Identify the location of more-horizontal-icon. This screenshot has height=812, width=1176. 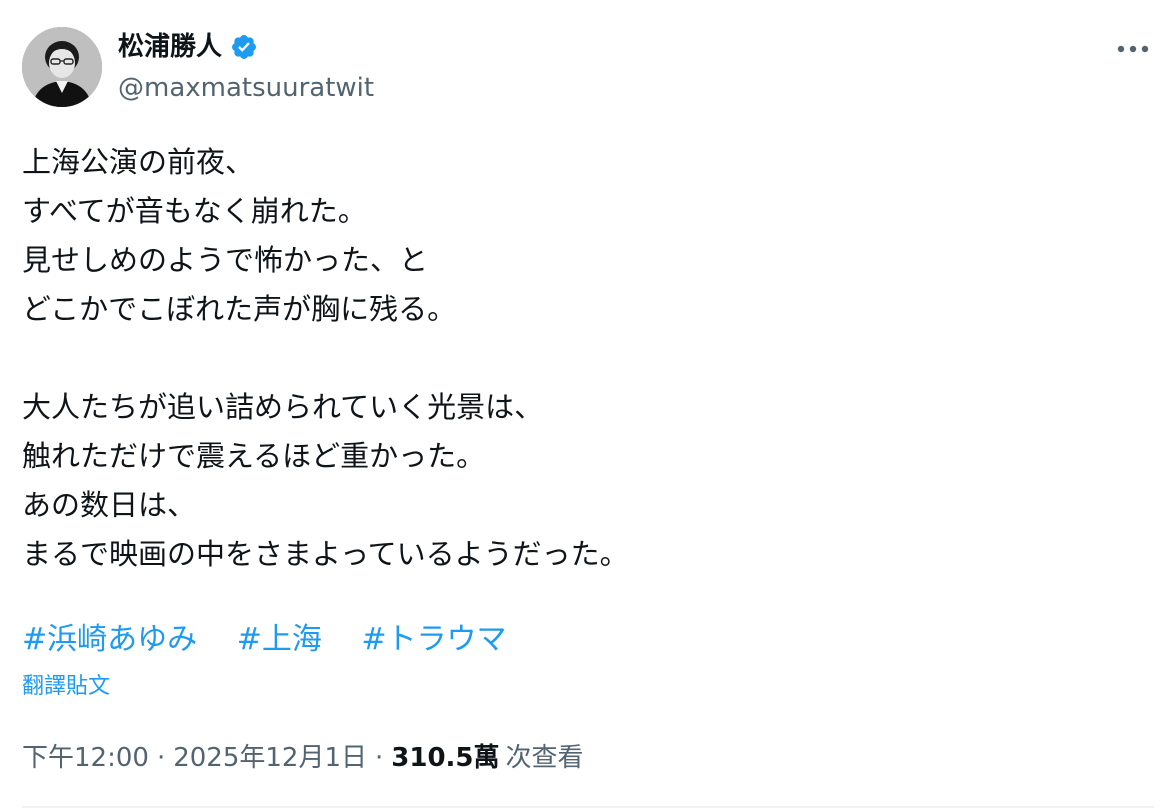
(1133, 49).